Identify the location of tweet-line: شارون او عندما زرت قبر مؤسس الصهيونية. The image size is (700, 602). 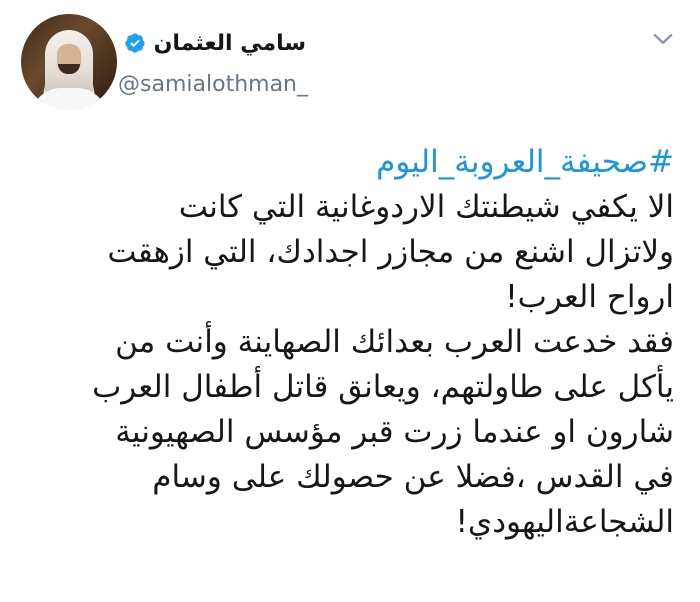
(394, 432).